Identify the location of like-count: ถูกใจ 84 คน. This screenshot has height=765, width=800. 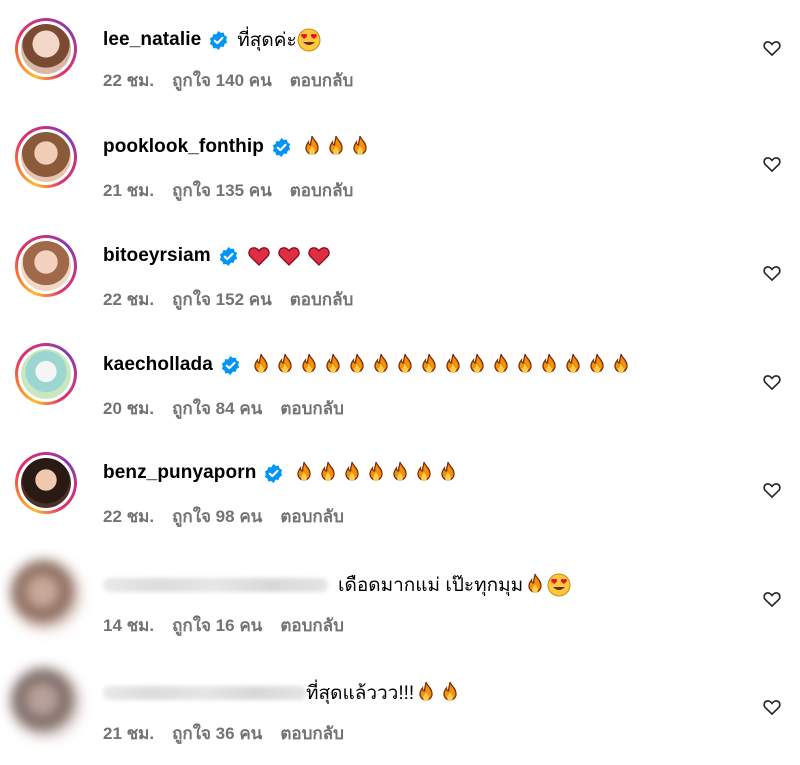
(217, 408).